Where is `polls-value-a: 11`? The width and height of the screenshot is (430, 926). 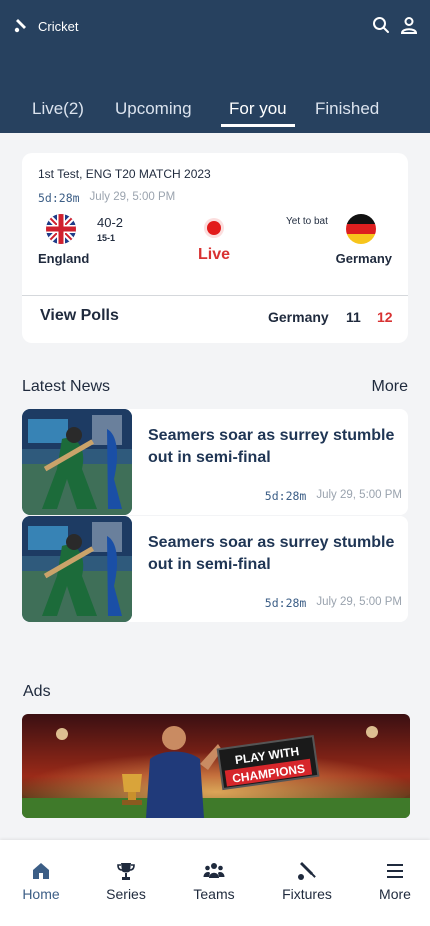
polls-value-a: 11 is located at coordinates (353, 317).